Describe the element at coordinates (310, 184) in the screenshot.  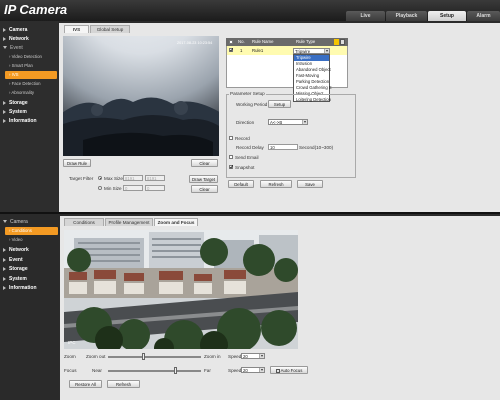
I see `save-button: Save` at that location.